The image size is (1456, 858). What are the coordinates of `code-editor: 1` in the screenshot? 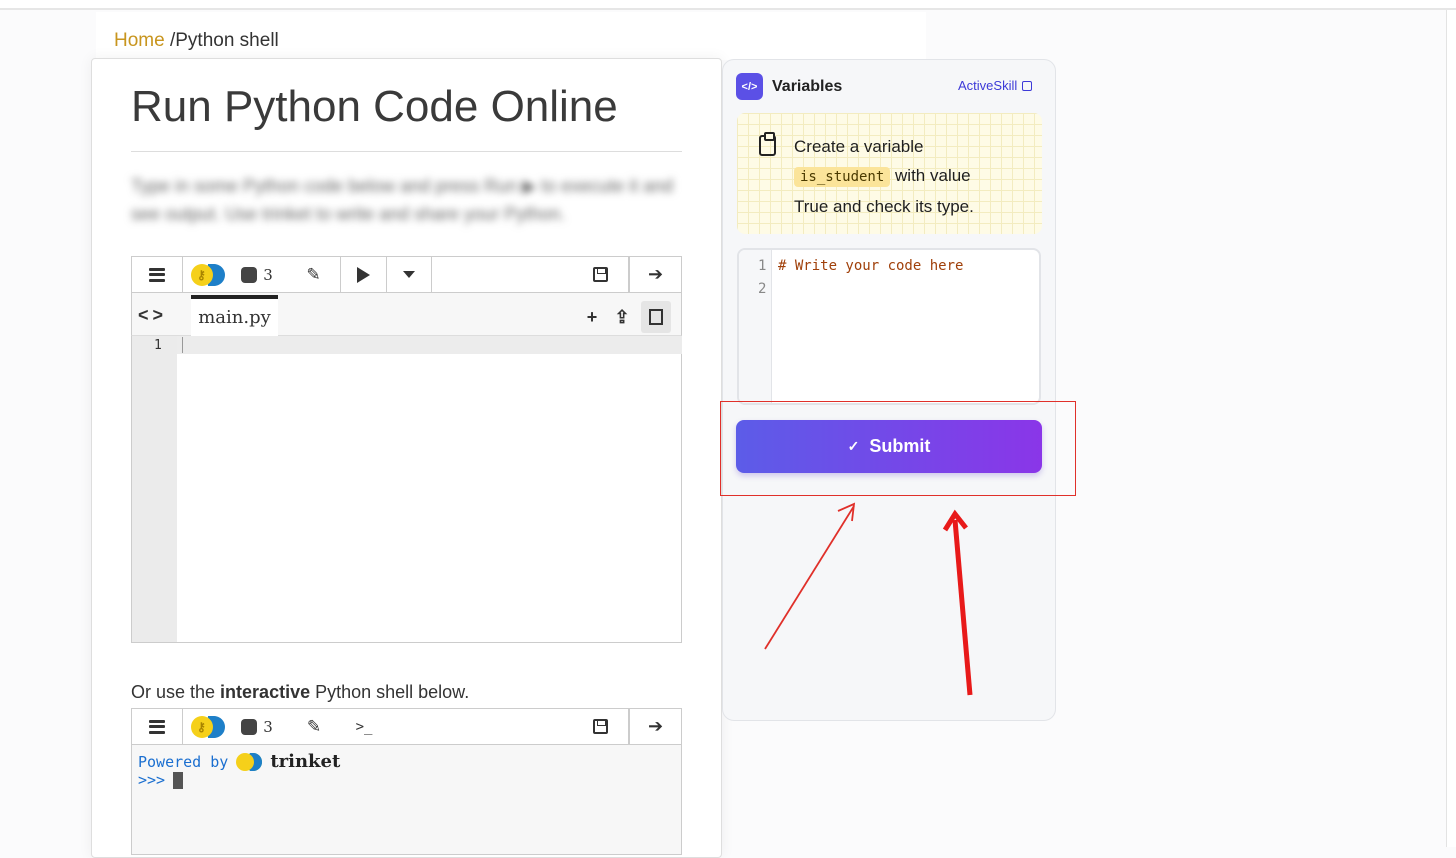 It's located at (406, 489).